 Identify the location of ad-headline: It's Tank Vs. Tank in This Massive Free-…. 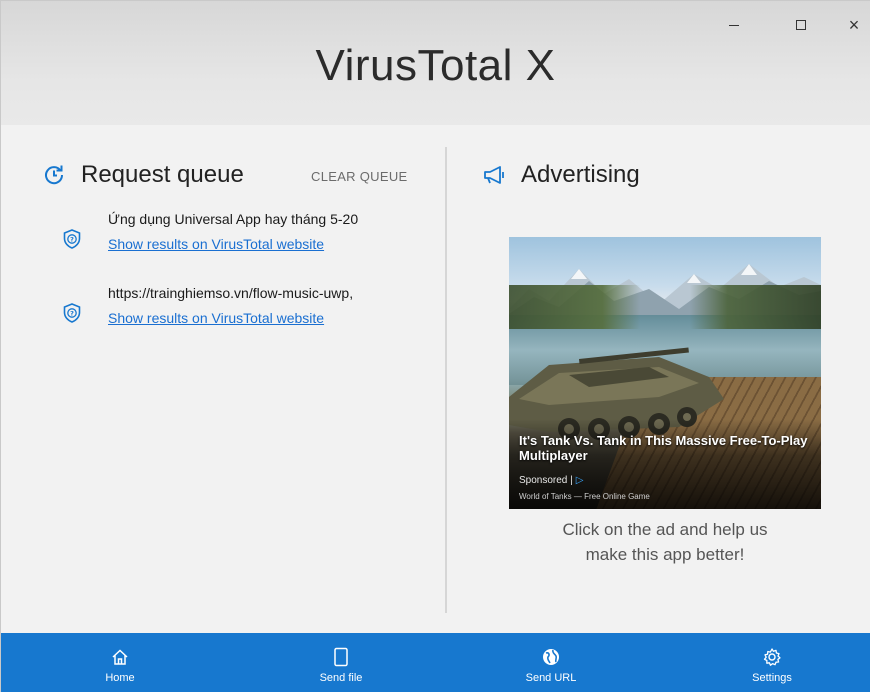
(663, 448).